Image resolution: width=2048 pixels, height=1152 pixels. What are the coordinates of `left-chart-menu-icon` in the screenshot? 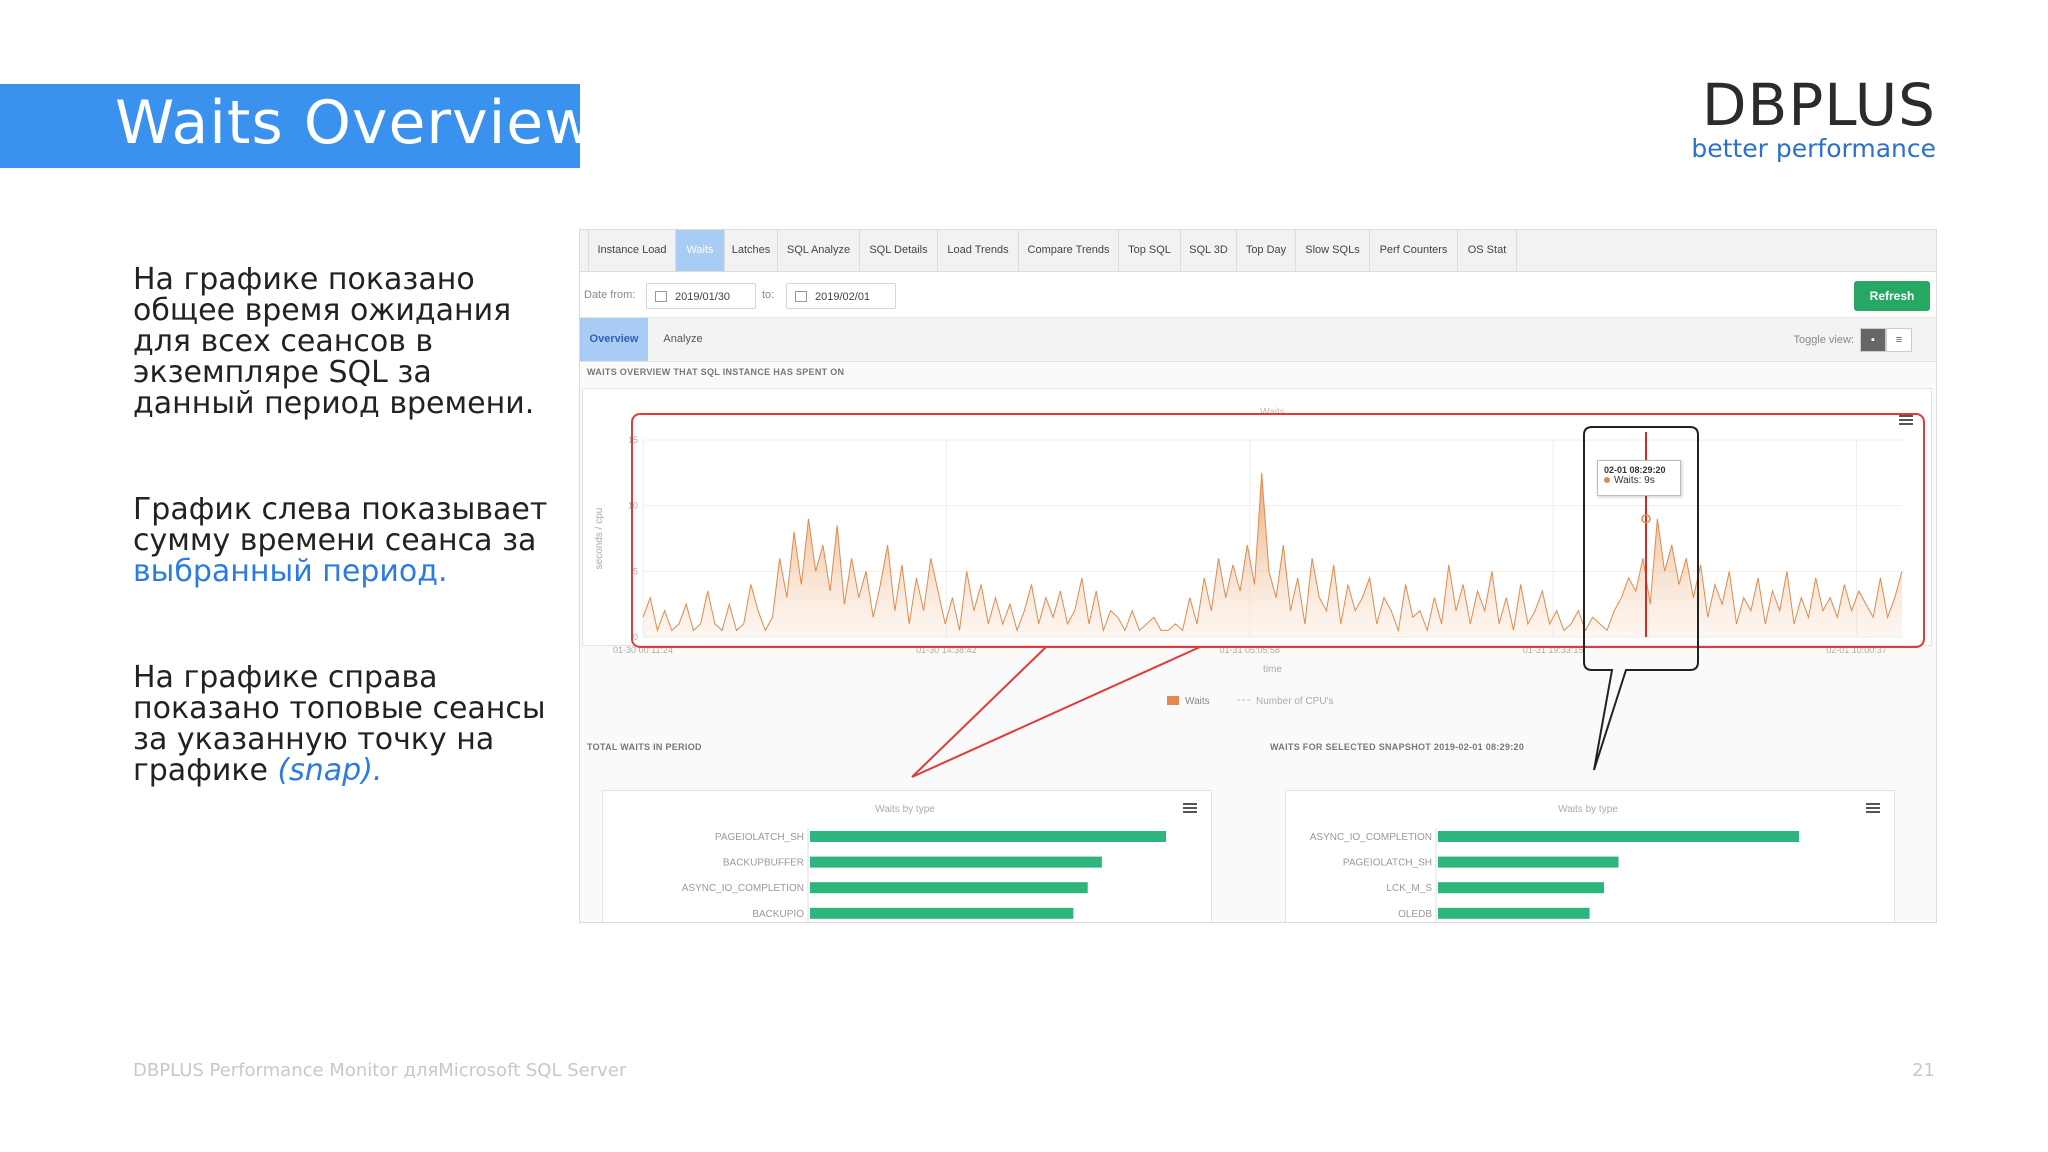 It's located at (1190, 808).